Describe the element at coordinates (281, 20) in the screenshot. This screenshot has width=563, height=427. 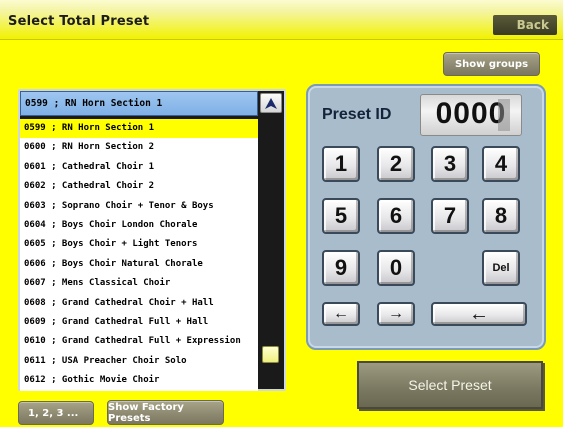
I see `title-bar: Select Total Preset Back` at that location.